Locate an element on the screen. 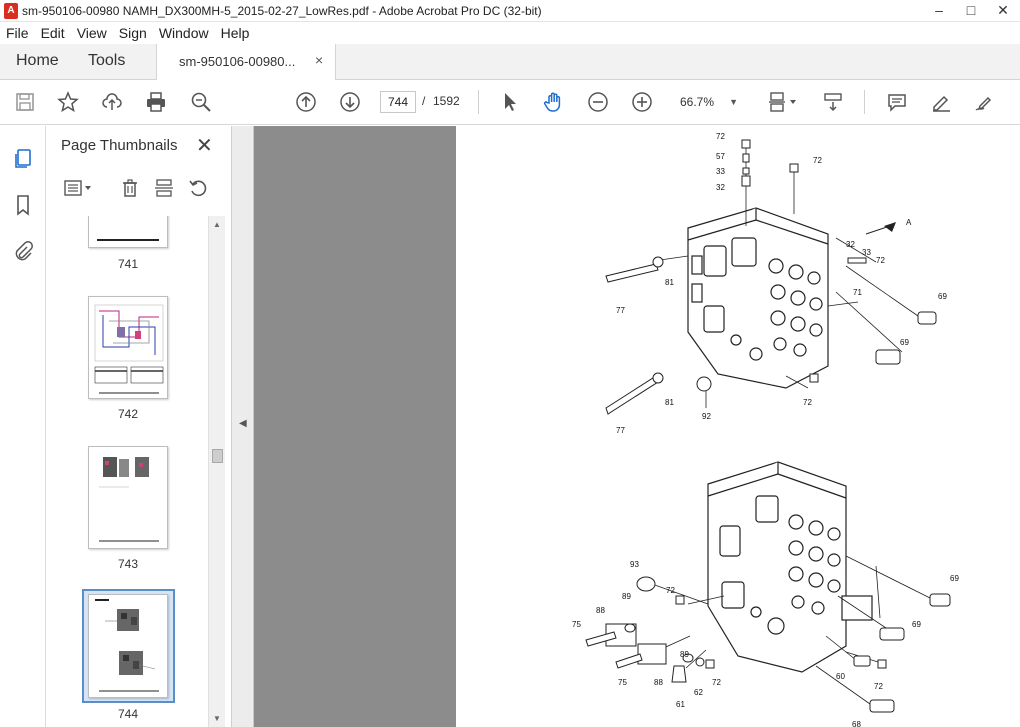 The image size is (1020, 727). highlight-pen-icon is located at coordinates (941, 102).